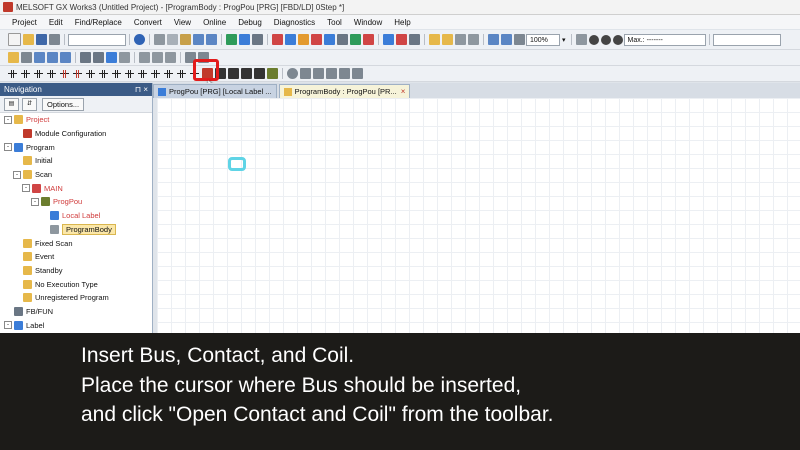 The height and width of the screenshot is (450, 800). Describe the element at coordinates (246, 73) in the screenshot. I see `delete-row-icon` at that location.